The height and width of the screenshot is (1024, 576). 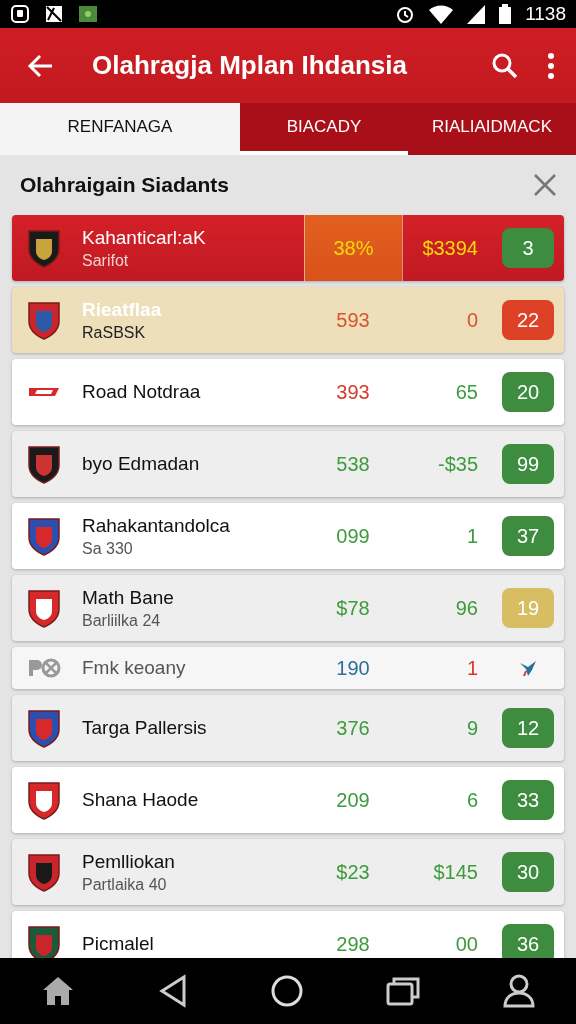 I want to click on image-icon, so click(x=54, y=14).